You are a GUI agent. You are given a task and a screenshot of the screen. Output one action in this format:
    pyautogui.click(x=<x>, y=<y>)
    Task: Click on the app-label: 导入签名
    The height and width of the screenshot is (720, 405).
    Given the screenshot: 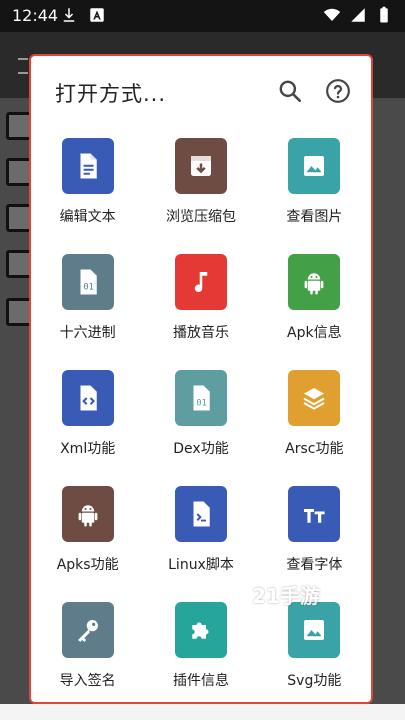 What is the action you would take?
    pyautogui.click(x=87, y=681)
    